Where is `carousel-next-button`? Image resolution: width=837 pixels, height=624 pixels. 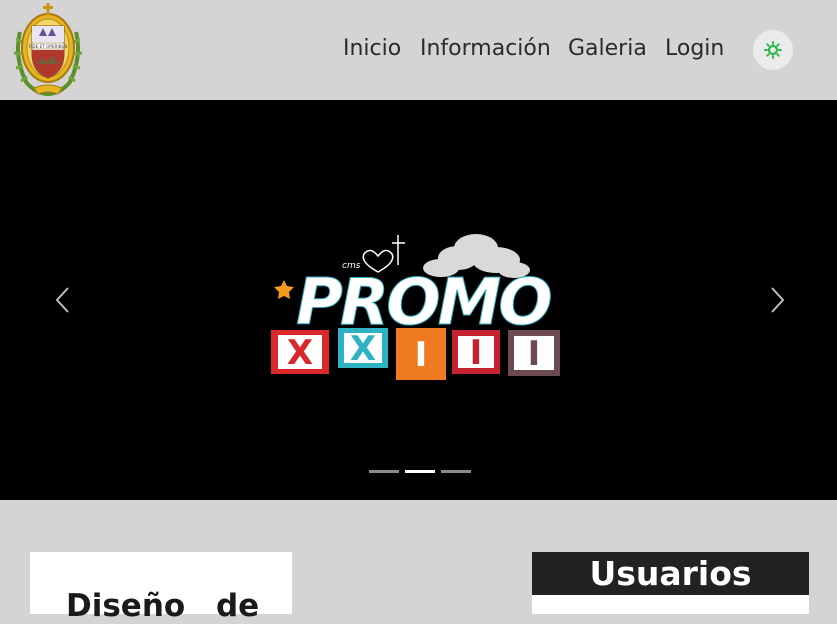
carousel-next-button is located at coordinates (778, 300).